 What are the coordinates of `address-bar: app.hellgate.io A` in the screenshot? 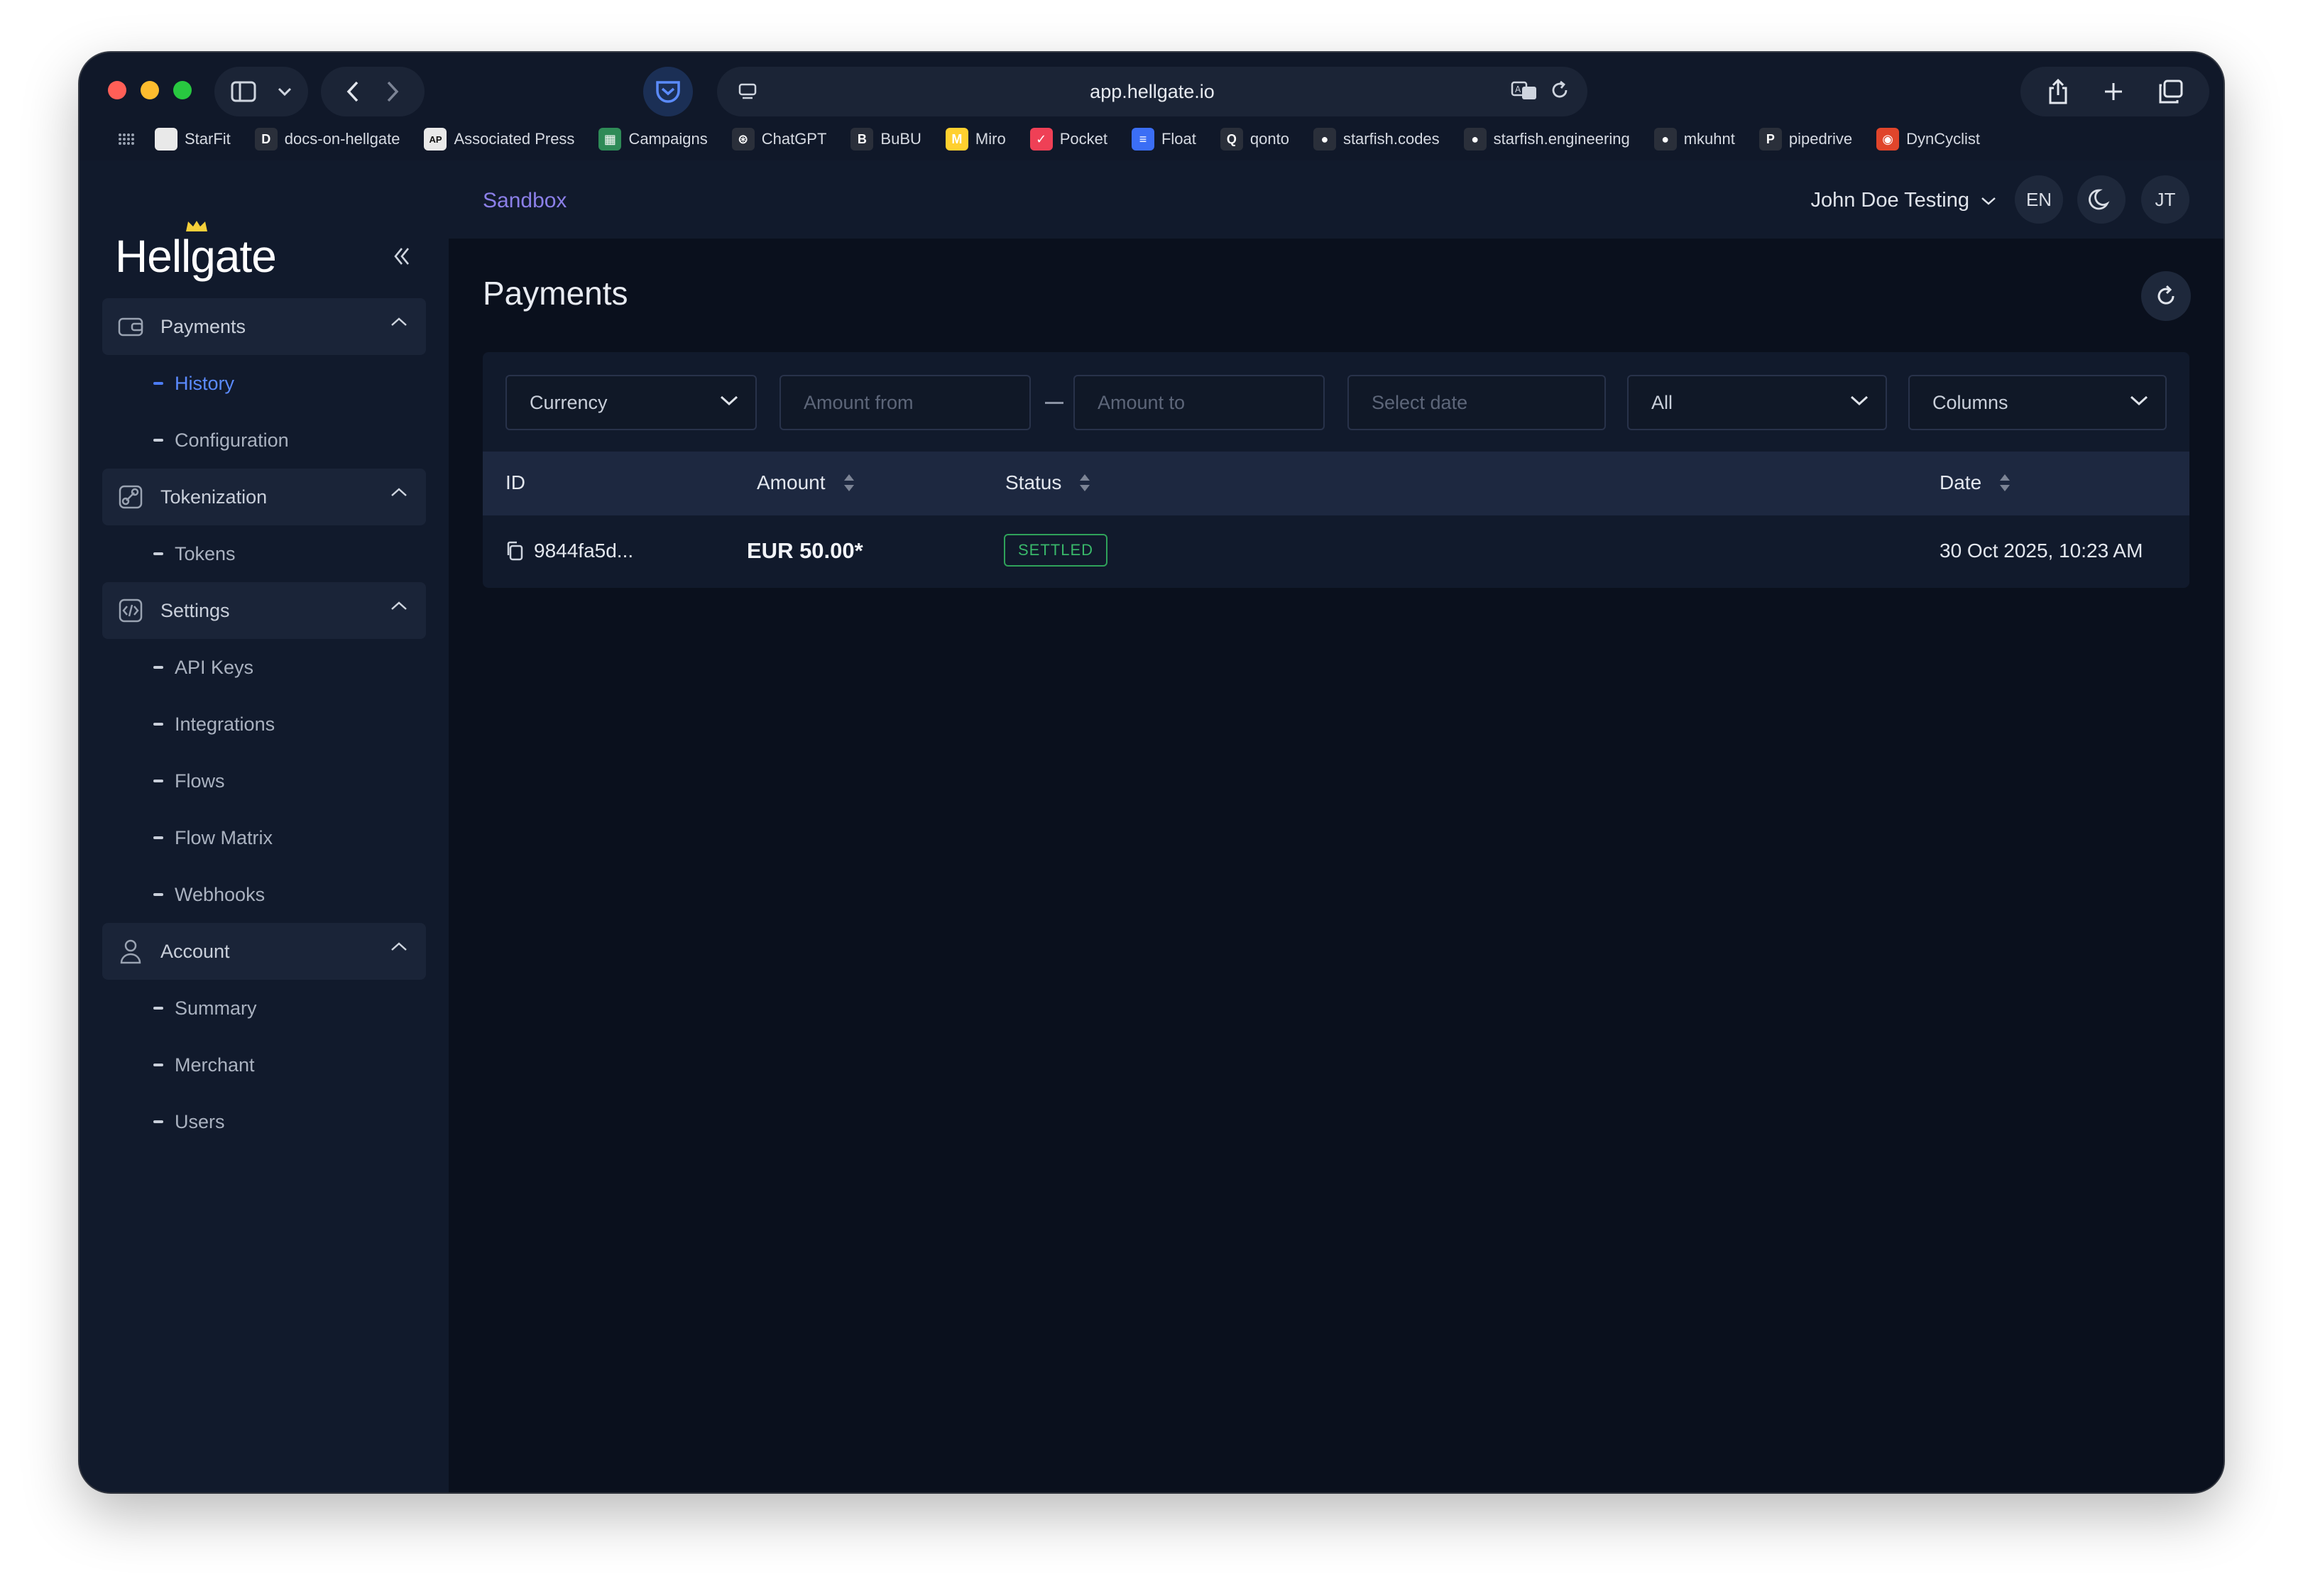 It's located at (1152, 92).